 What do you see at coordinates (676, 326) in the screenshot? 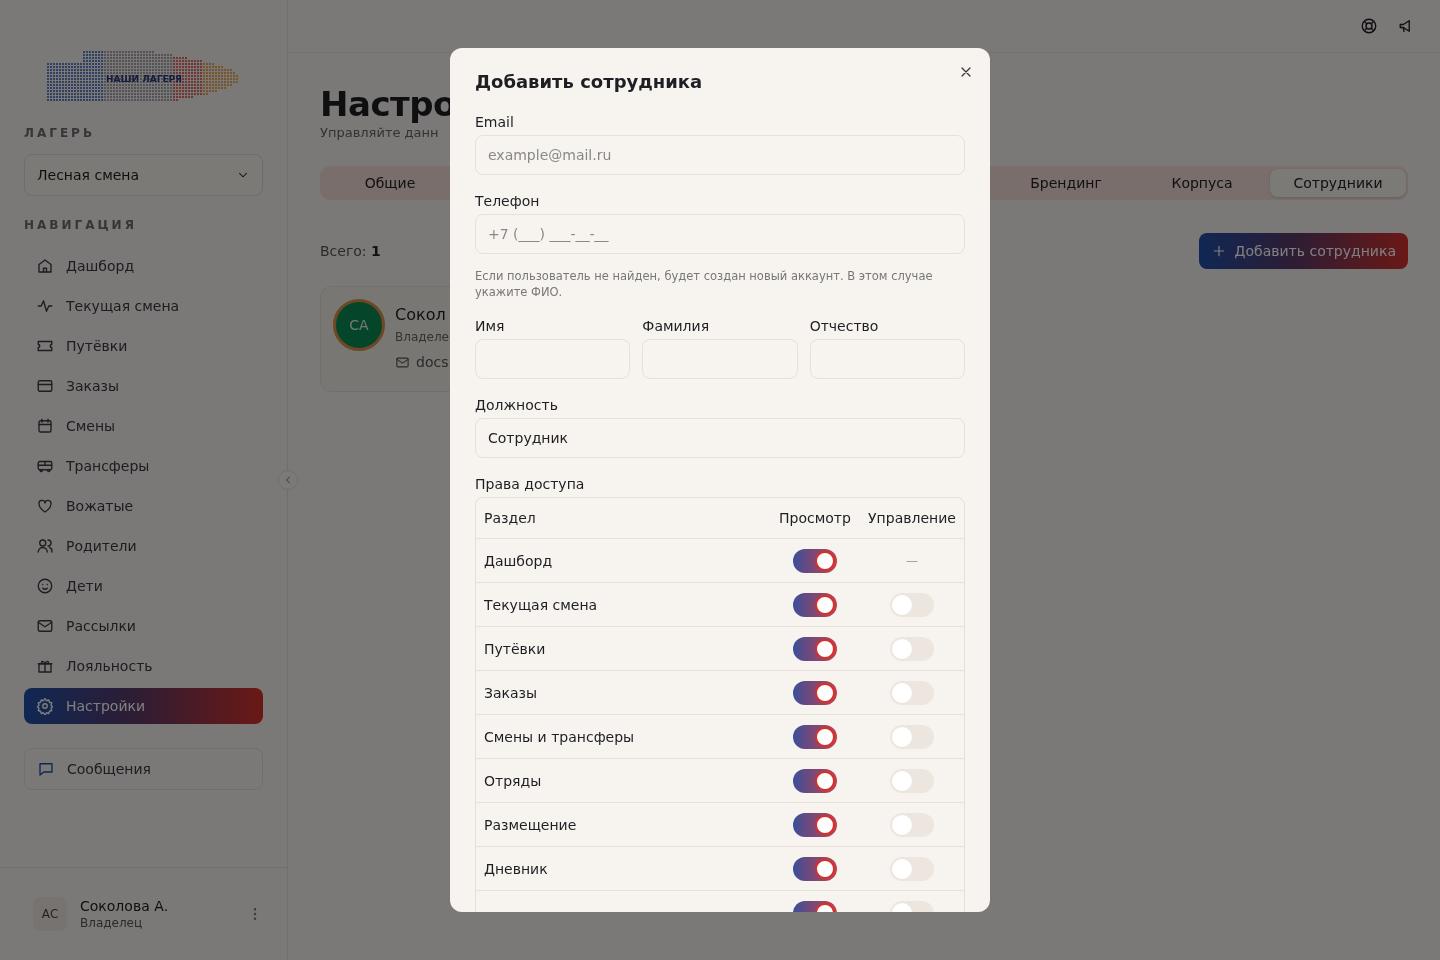
I see `field-label: Фамилия` at bounding box center [676, 326].